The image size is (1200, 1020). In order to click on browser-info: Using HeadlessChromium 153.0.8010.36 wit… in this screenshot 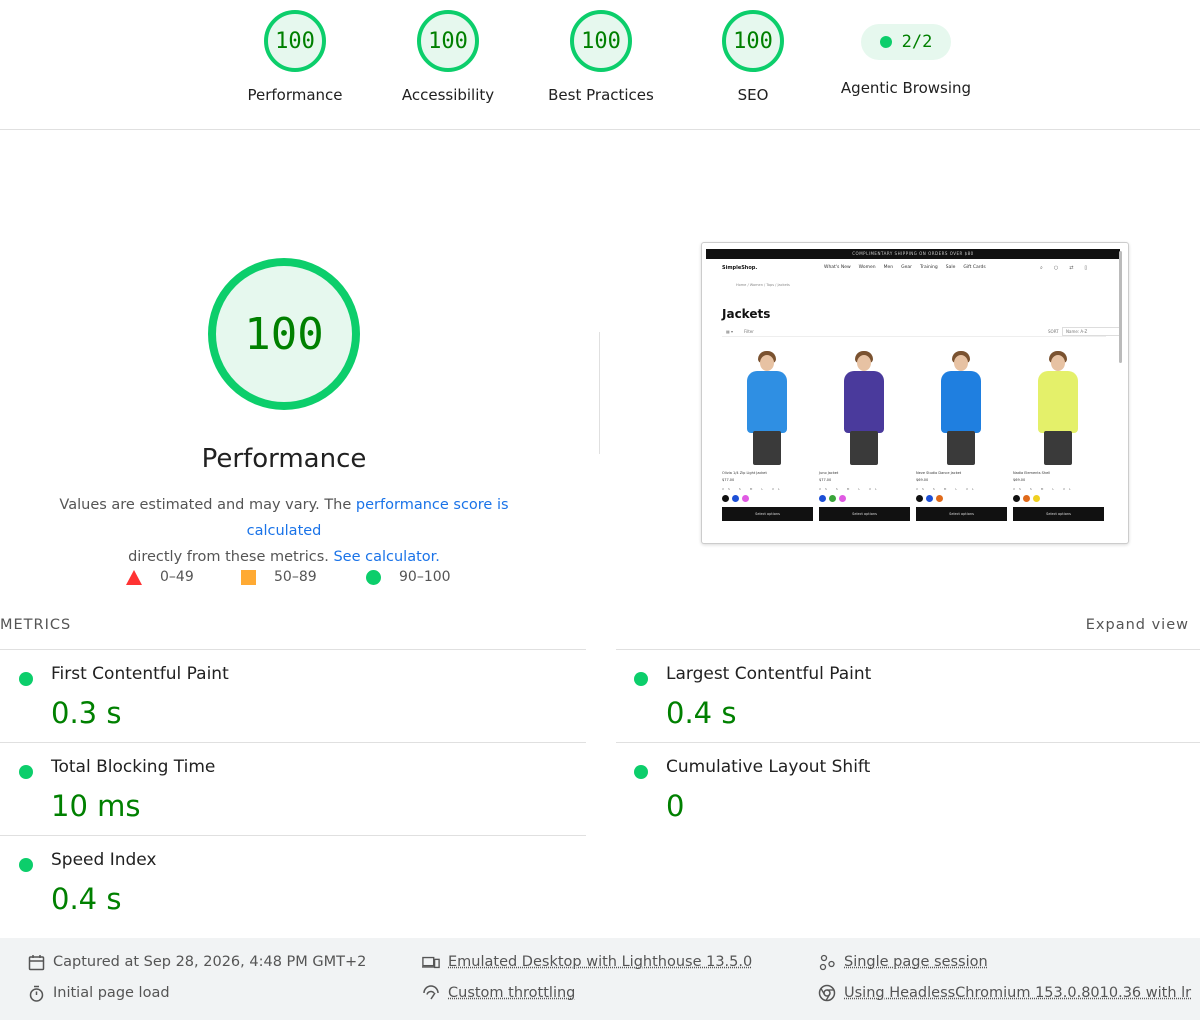, I will do `click(1004, 993)`.